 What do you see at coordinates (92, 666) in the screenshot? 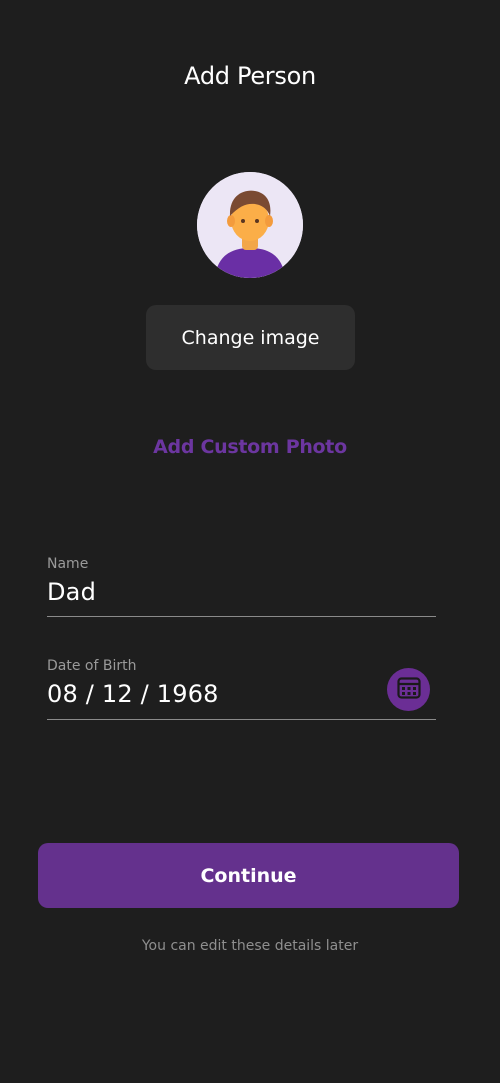
I see `date-of-birth-label: Date of Birth` at bounding box center [92, 666].